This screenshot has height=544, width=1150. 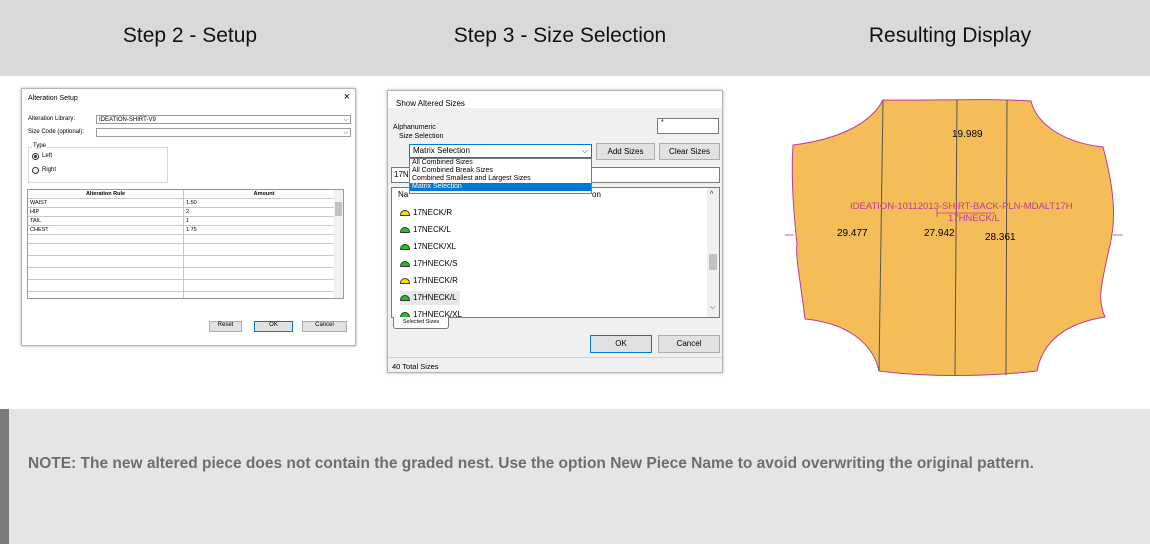 I want to click on reset-button: Reset, so click(x=225, y=326).